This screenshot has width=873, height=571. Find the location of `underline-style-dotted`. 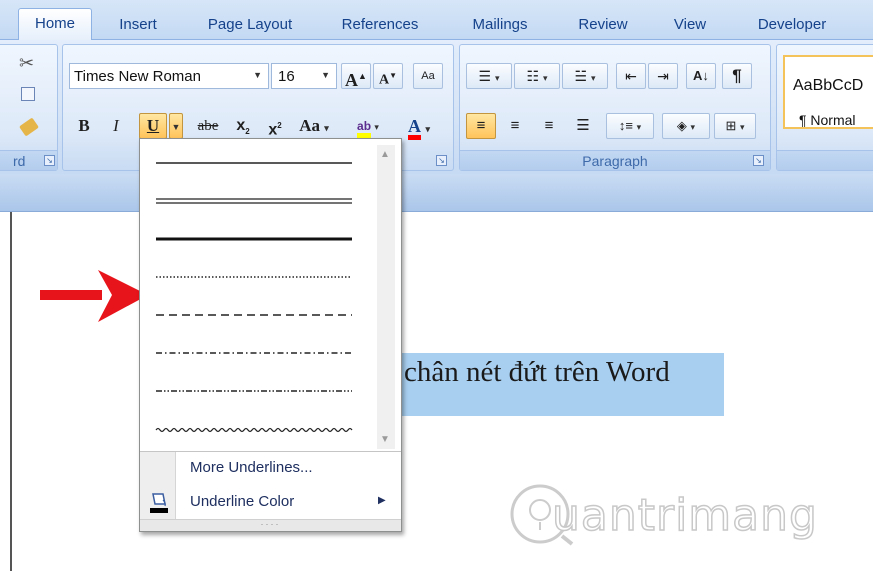

underline-style-dotted is located at coordinates (260, 277).